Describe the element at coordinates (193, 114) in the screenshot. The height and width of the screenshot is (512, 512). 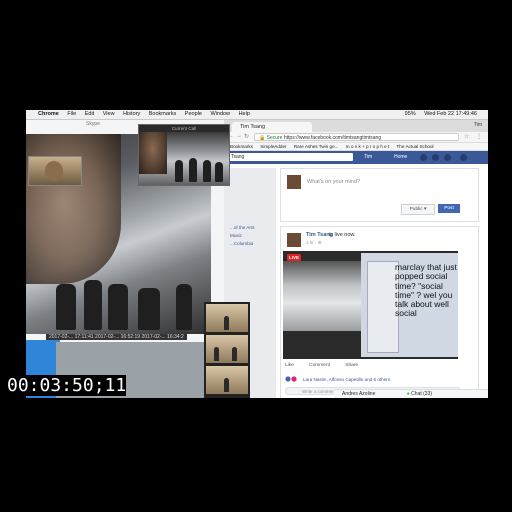
I see `menu-people: People` at that location.